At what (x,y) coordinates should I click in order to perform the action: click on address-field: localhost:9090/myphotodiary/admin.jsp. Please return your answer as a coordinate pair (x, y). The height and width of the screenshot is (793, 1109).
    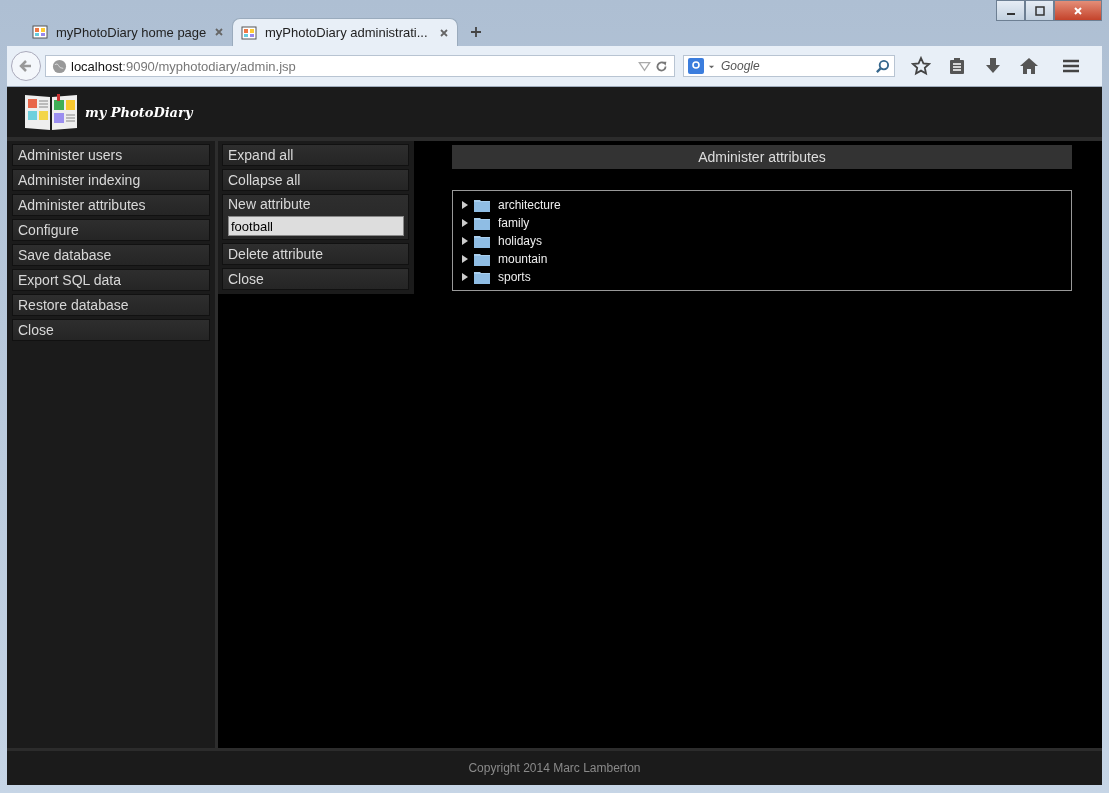
    Looking at the image, I should click on (360, 66).